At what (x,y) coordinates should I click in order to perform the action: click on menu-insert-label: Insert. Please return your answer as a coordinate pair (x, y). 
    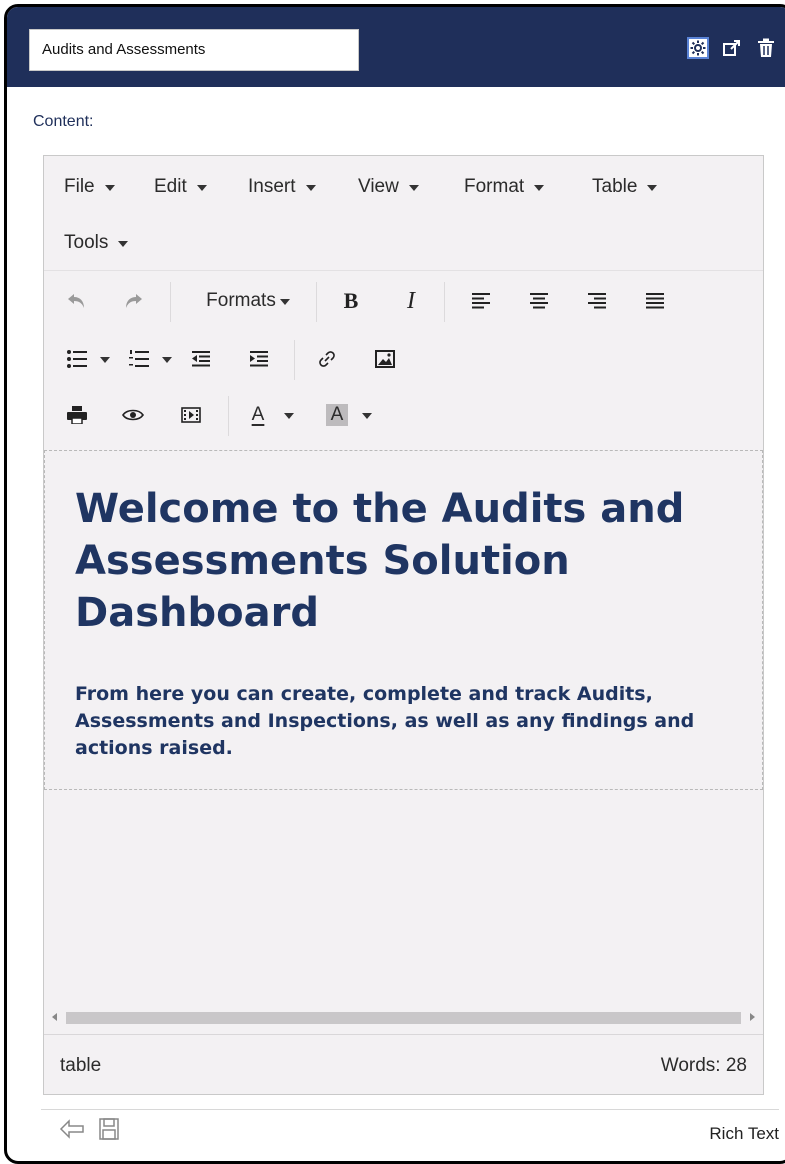
    Looking at the image, I should click on (272, 186).